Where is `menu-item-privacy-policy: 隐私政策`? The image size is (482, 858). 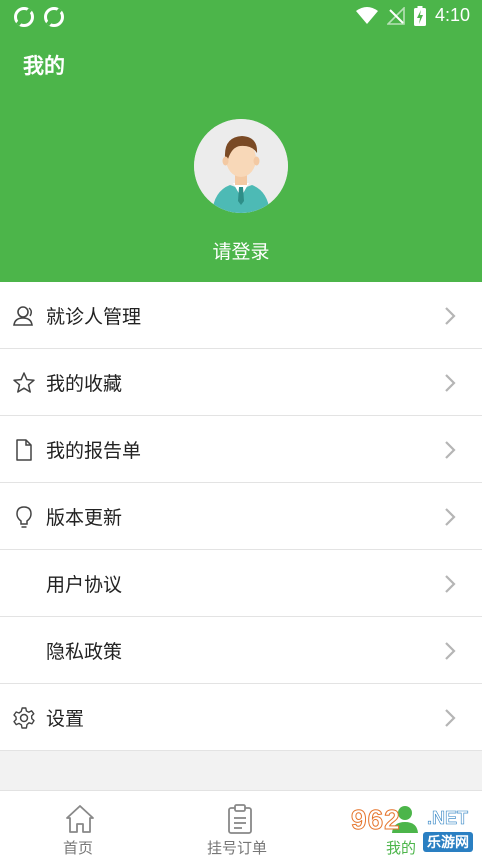 menu-item-privacy-policy: 隐私政策 is located at coordinates (241, 650).